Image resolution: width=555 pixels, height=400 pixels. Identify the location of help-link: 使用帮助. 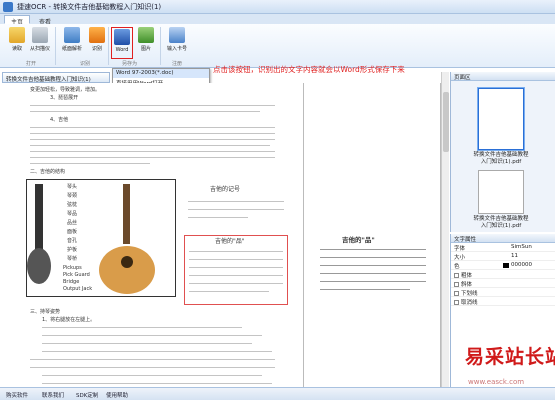
(117, 395).